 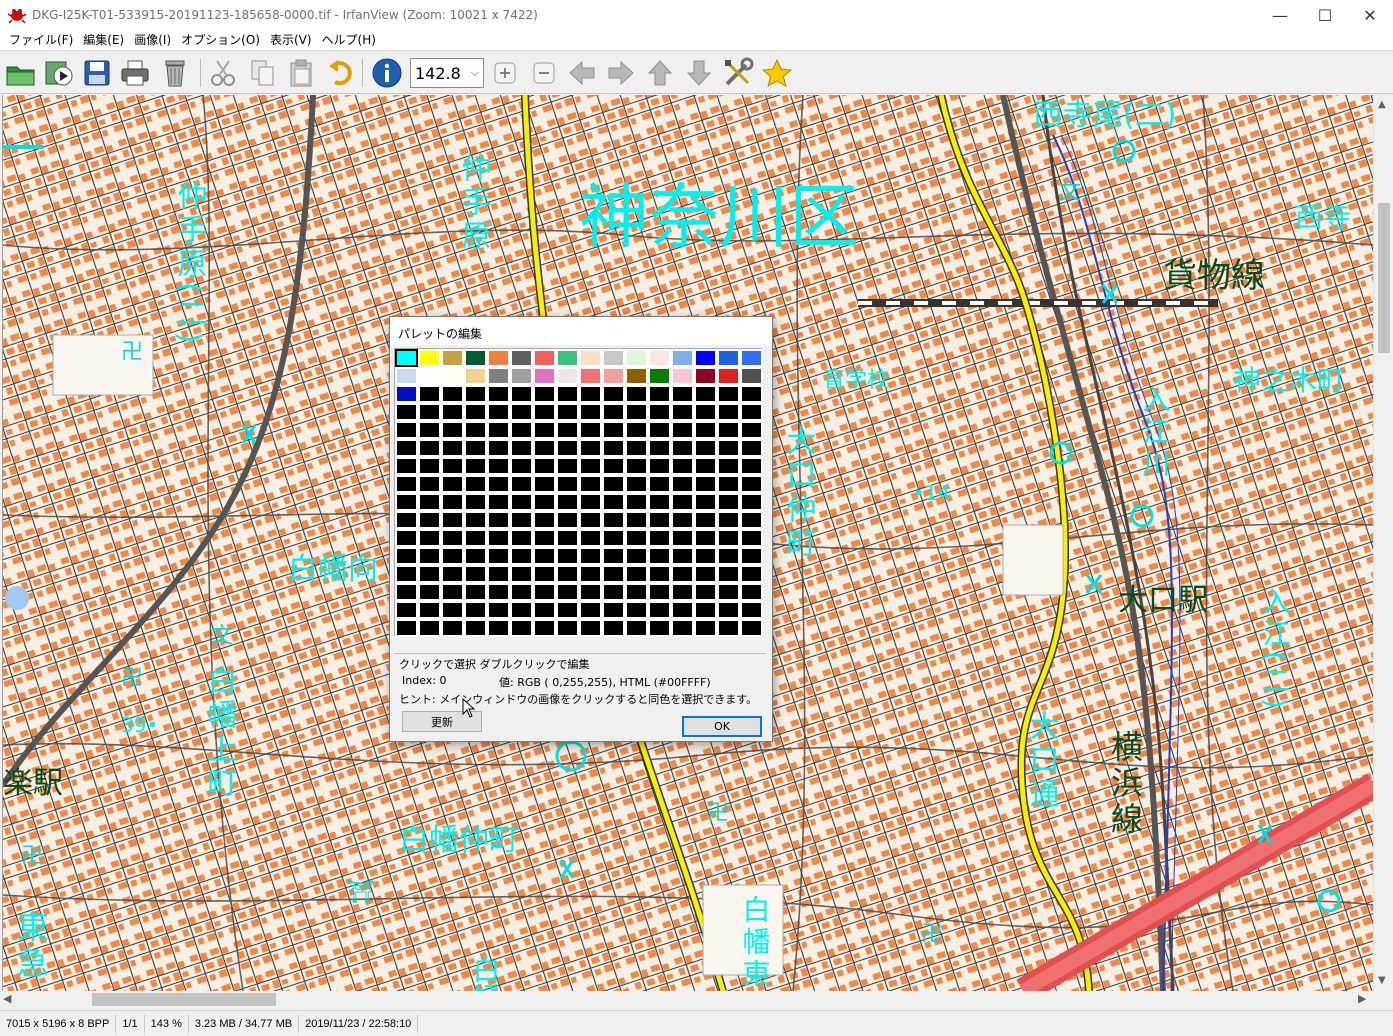 I want to click on horizontal-scroll-thumb, so click(x=184, y=999).